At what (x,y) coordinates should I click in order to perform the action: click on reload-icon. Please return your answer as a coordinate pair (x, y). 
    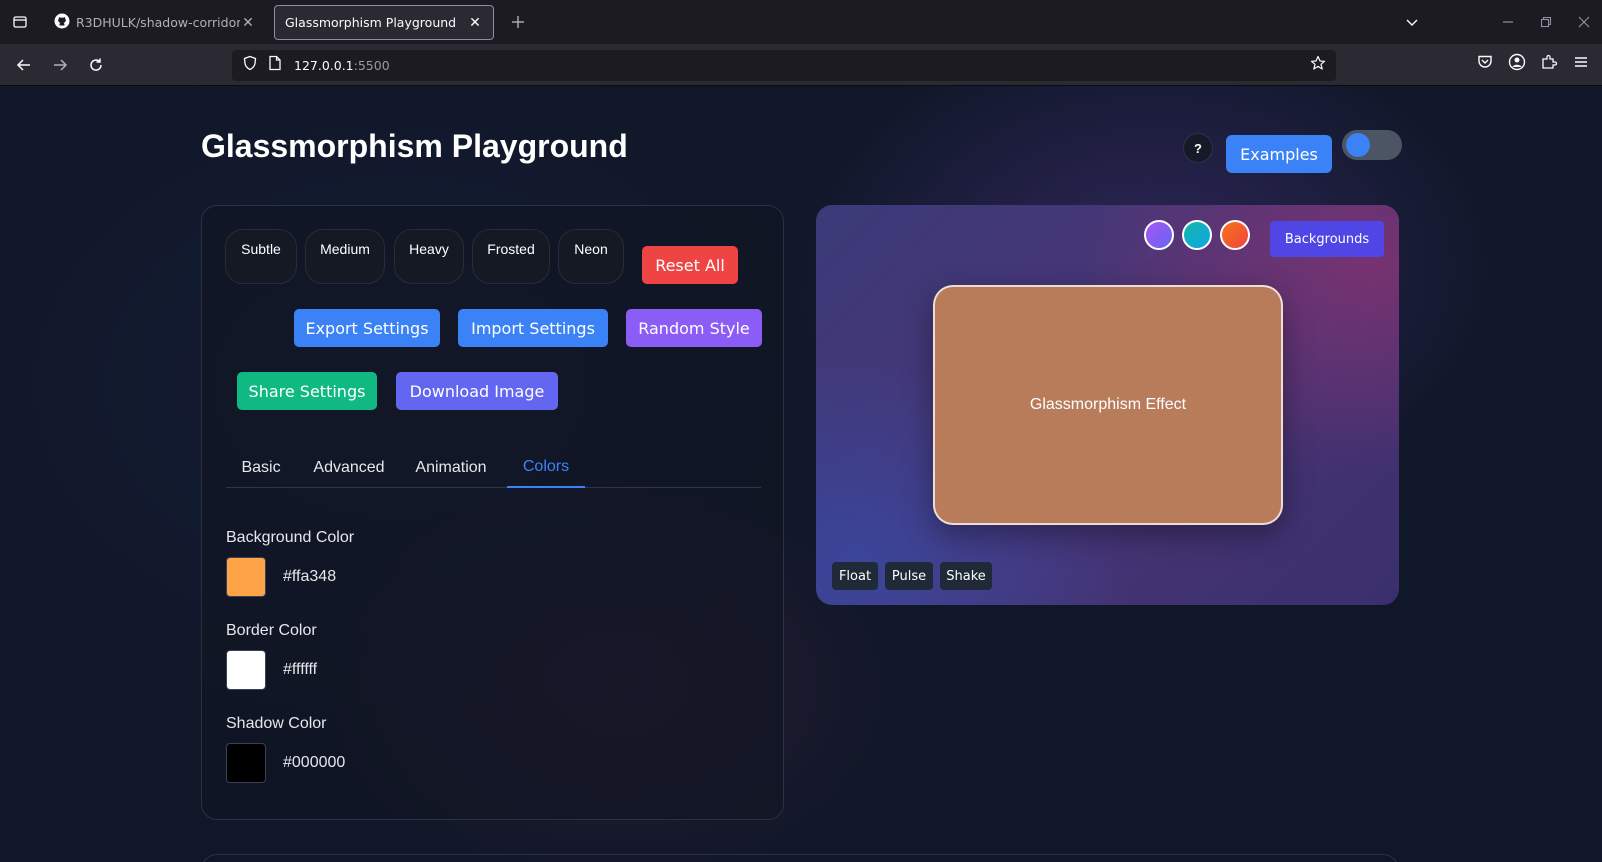
    Looking at the image, I should click on (96, 65).